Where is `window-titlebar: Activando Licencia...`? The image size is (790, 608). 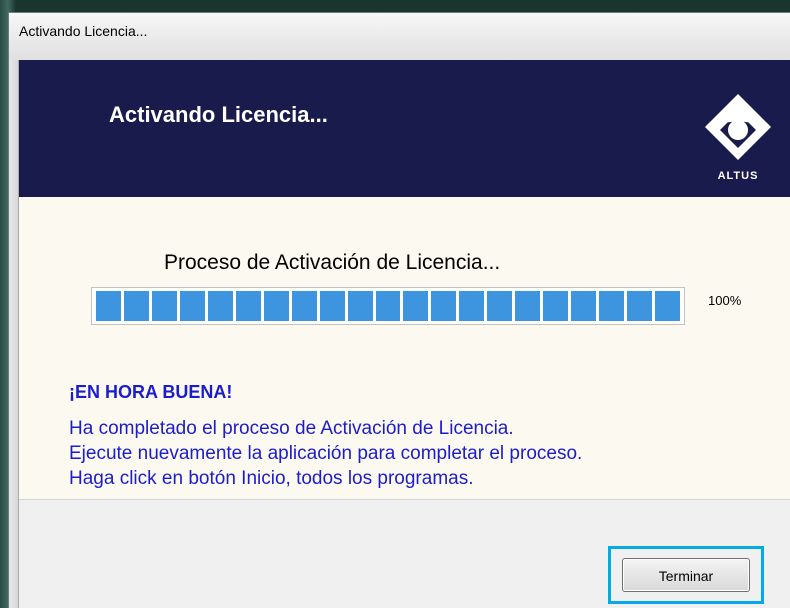 window-titlebar: Activando Licencia... is located at coordinates (399, 37).